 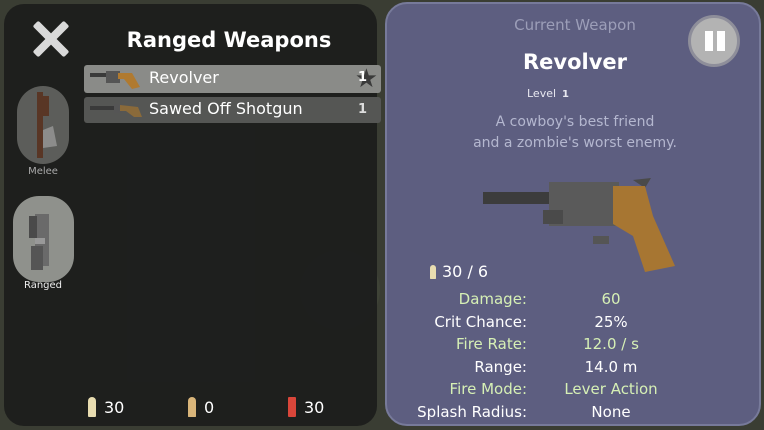 What do you see at coordinates (566, 94) in the screenshot?
I see `level-value: 1` at bounding box center [566, 94].